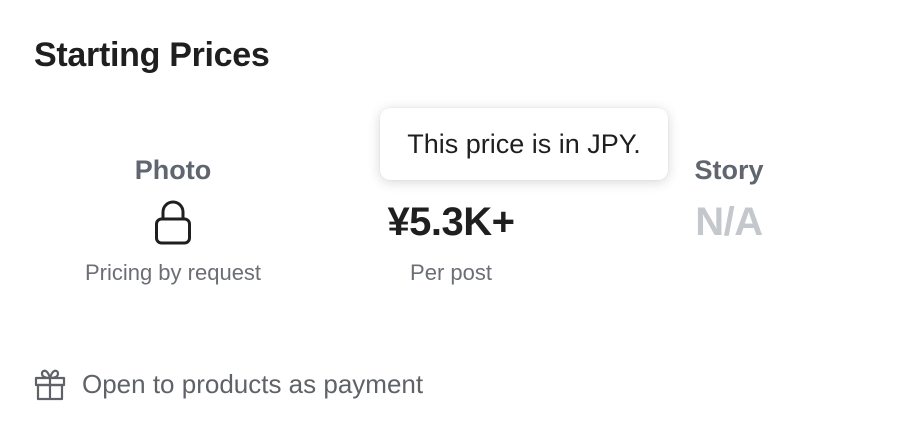  I want to click on currency-tooltip: This price is in JPY., so click(524, 144).